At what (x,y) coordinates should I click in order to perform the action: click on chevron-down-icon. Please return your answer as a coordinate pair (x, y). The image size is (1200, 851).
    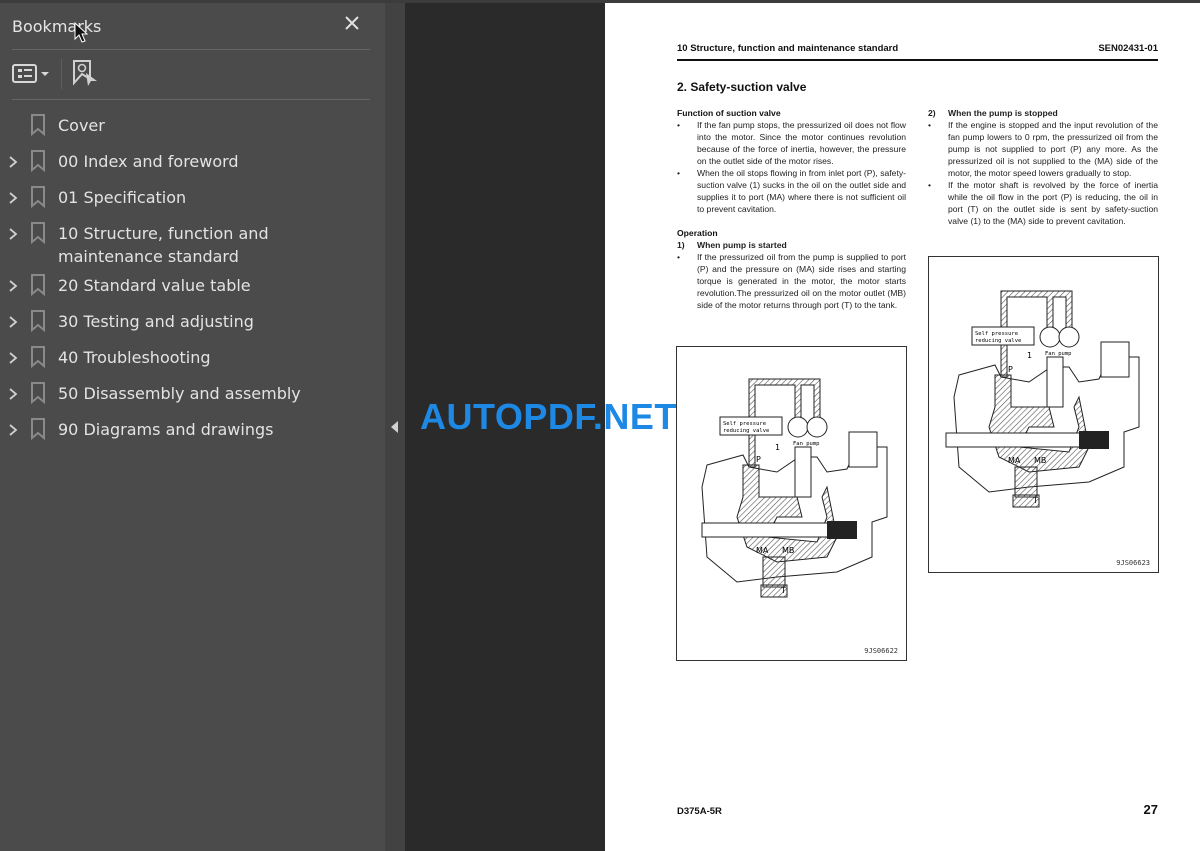
    Looking at the image, I should click on (45, 74).